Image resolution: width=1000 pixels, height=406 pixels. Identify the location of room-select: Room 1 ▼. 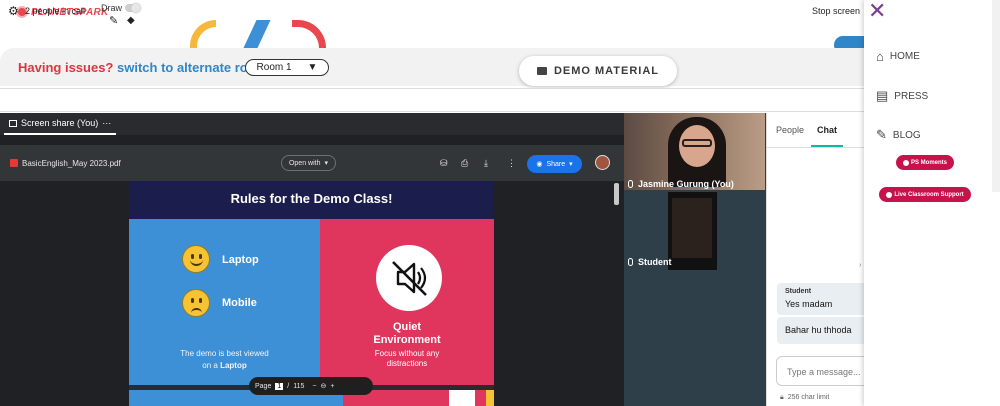
(287, 67).